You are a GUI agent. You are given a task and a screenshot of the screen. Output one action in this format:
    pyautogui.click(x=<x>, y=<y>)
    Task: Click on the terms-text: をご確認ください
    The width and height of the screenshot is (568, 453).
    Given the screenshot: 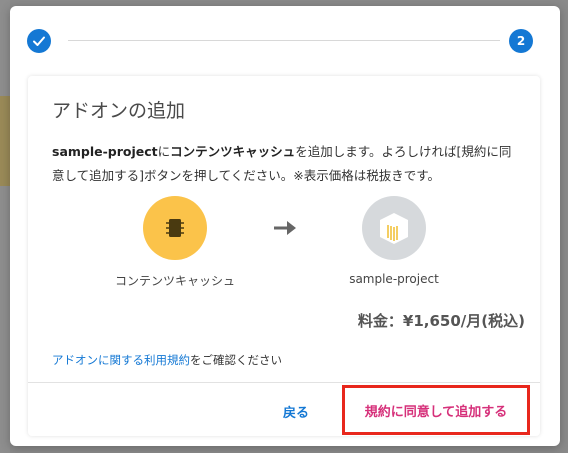 What is the action you would take?
    pyautogui.click(x=236, y=360)
    